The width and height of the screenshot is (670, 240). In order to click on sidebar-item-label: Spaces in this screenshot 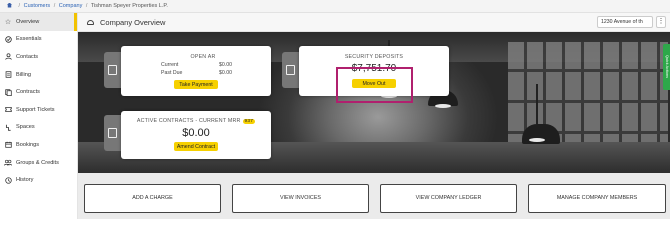, I will do `click(25, 127)`.